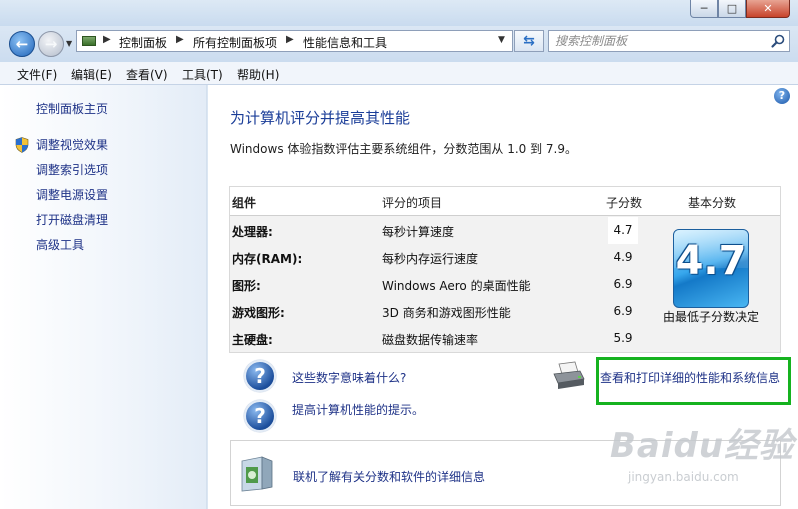  Describe the element at coordinates (778, 41) in the screenshot. I see `search-icon` at that location.